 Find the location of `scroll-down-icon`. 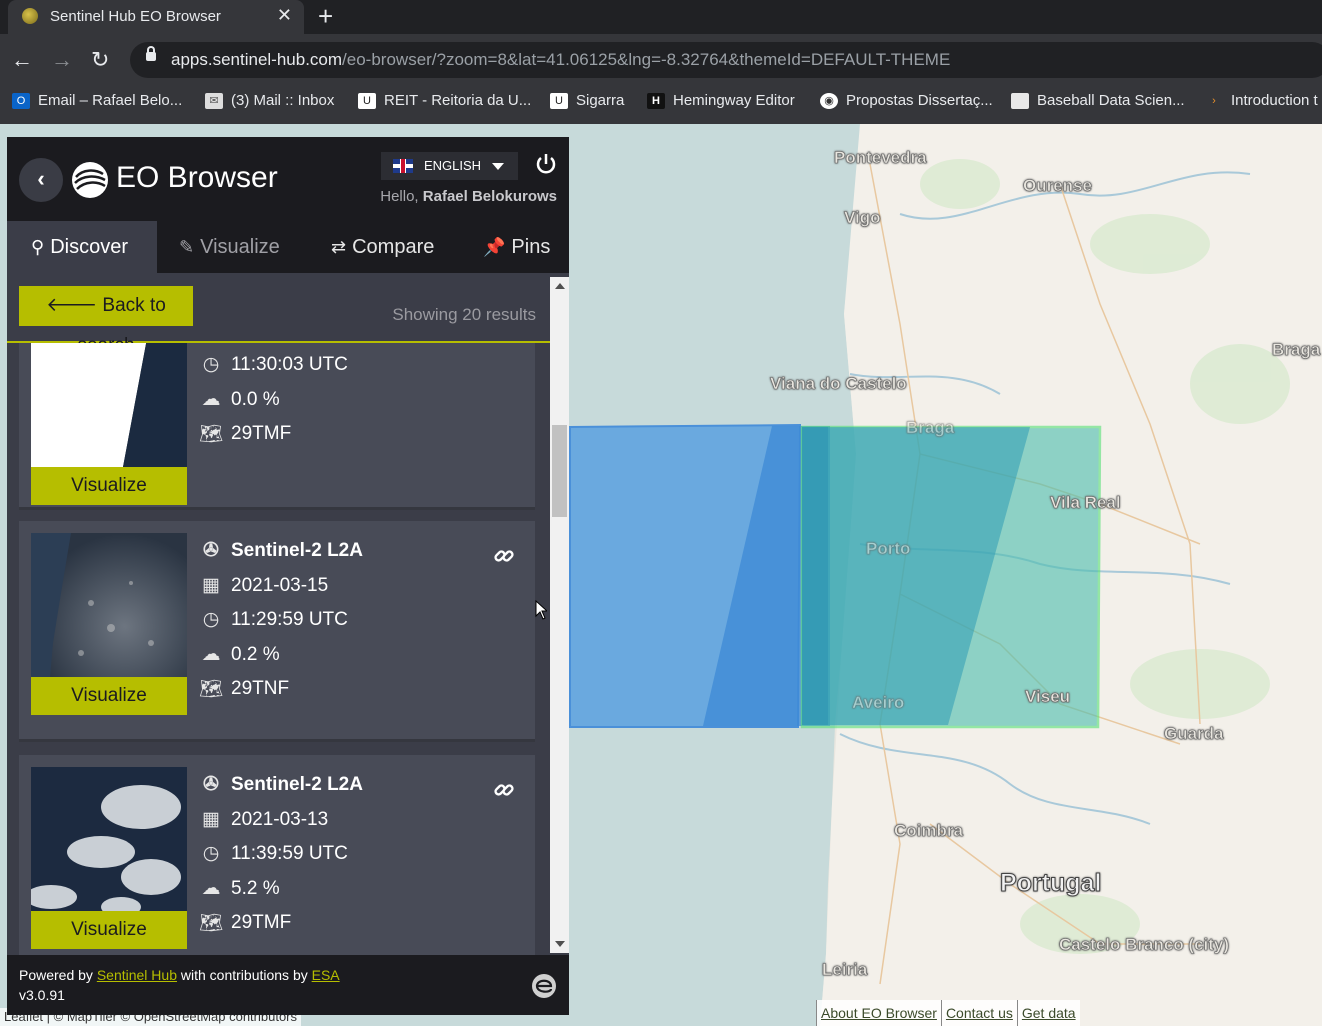

scroll-down-icon is located at coordinates (560, 944).